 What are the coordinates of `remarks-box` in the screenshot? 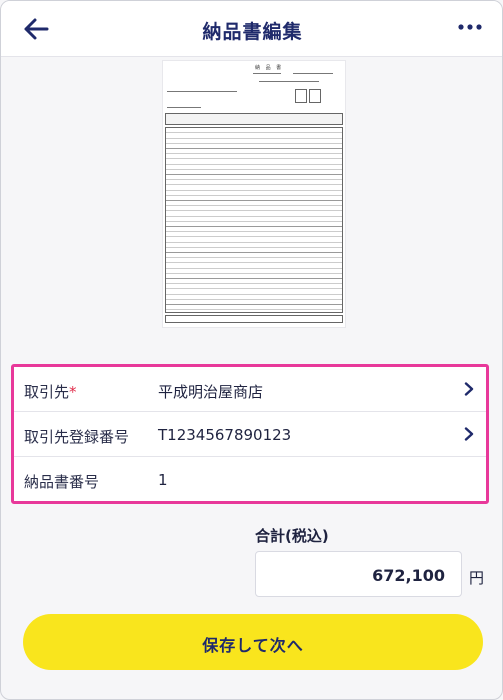 It's located at (254, 319).